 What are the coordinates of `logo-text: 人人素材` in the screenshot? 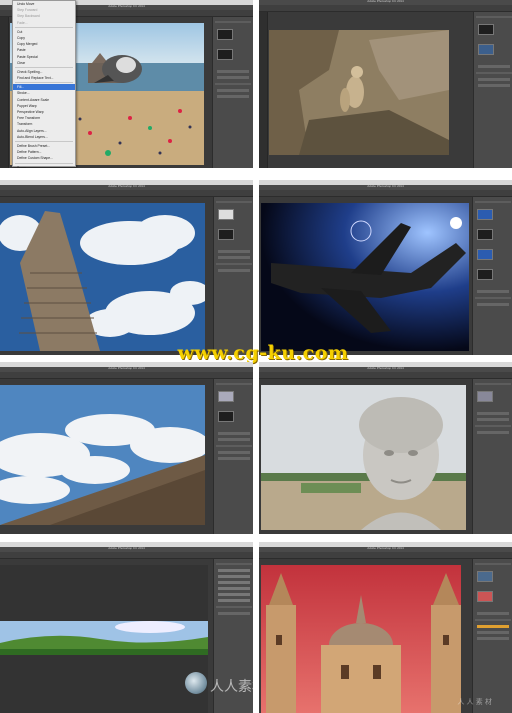 It's located at (231, 687).